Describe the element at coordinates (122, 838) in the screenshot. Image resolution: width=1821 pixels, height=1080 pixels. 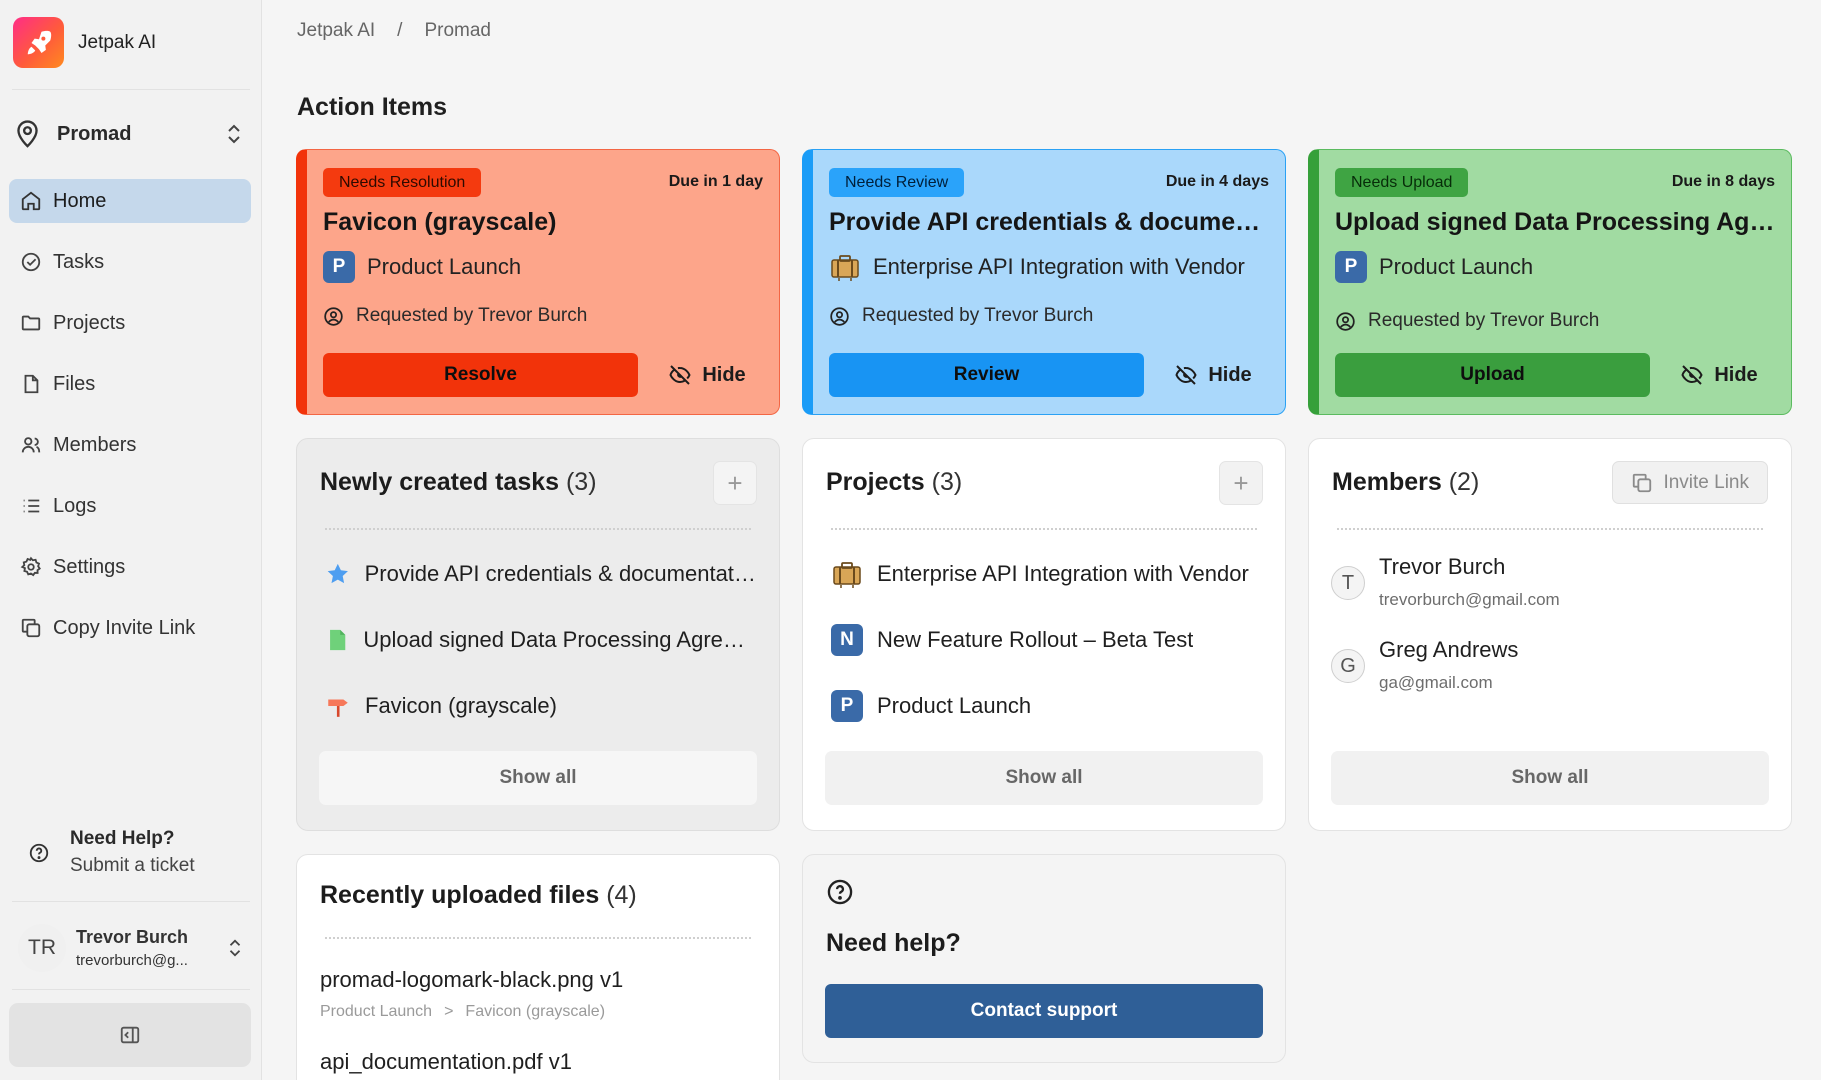
I see `help-title: Need Help?` at that location.